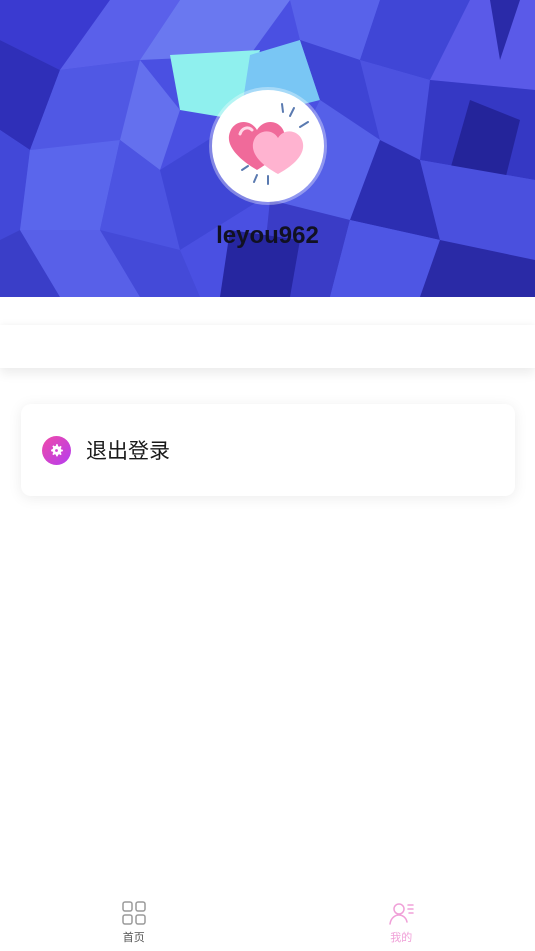 This screenshot has width=535, height=951. I want to click on double-heart-icon, so click(268, 144).